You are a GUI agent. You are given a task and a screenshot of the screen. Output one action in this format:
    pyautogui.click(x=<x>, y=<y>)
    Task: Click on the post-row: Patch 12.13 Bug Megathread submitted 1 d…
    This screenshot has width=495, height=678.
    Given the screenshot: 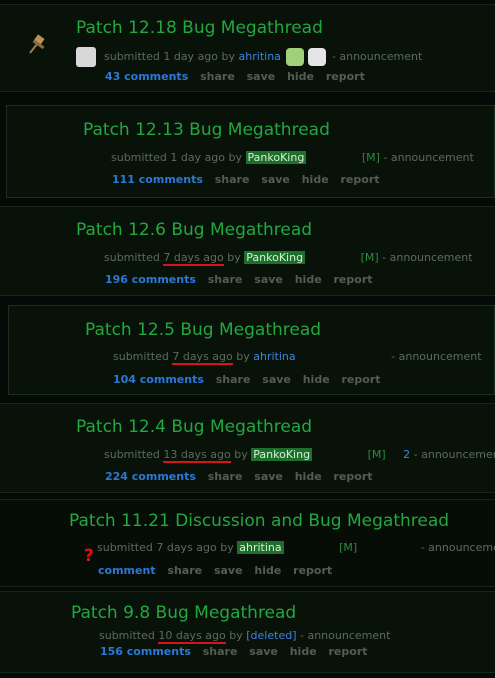 What is the action you would take?
    pyautogui.click(x=250, y=151)
    